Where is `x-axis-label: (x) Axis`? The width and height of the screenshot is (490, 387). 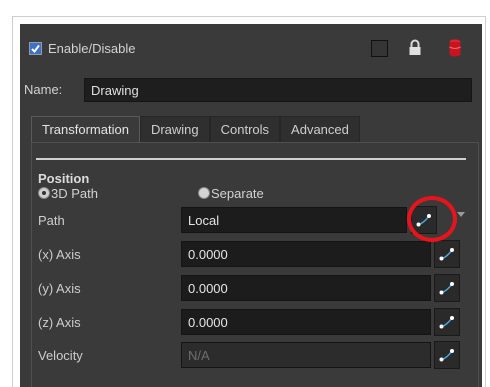
x-axis-label: (x) Axis is located at coordinates (59, 254).